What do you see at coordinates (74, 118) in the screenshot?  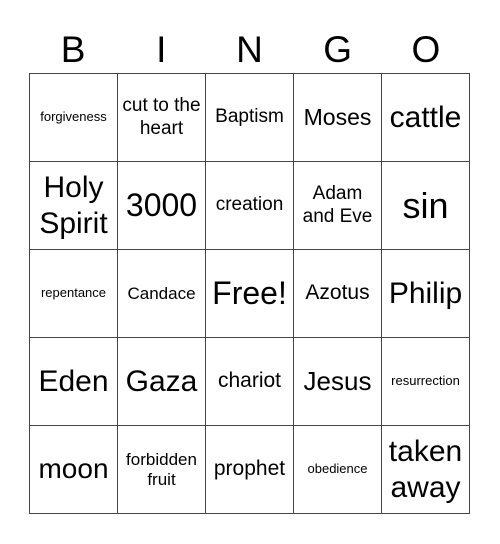 I see `bingo-cell: forgiveness` at bounding box center [74, 118].